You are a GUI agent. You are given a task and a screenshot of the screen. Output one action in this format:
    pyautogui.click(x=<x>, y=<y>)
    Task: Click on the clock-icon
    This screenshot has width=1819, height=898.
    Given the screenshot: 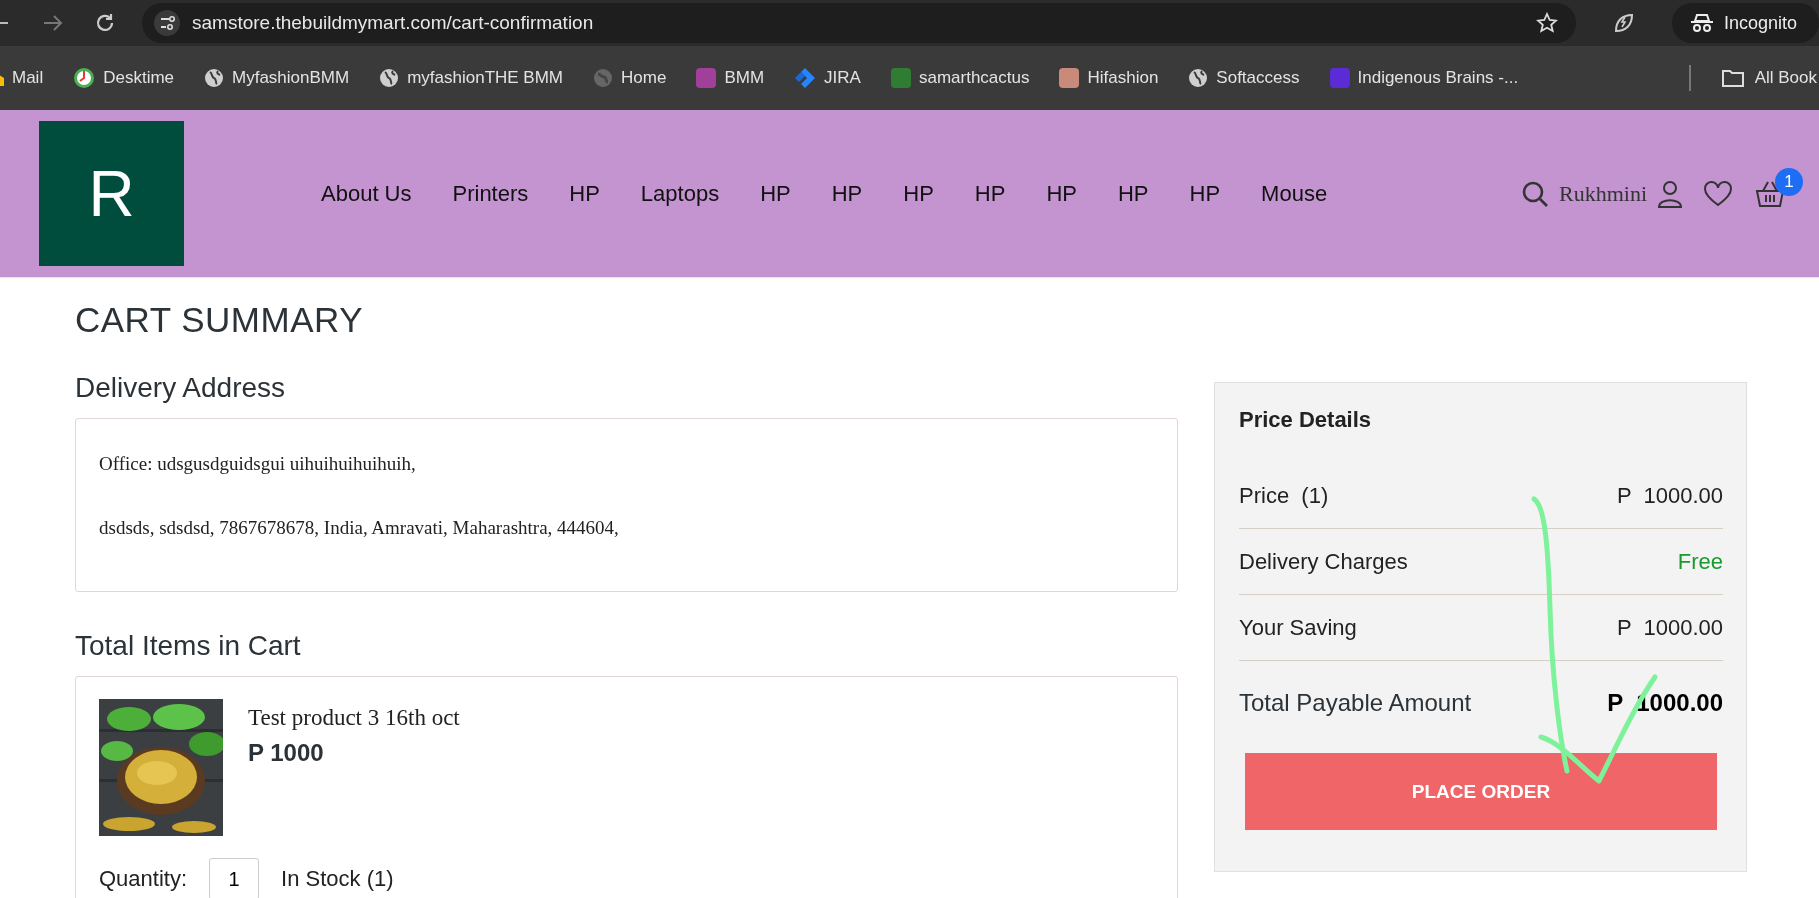 What is the action you would take?
    pyautogui.click(x=84, y=78)
    